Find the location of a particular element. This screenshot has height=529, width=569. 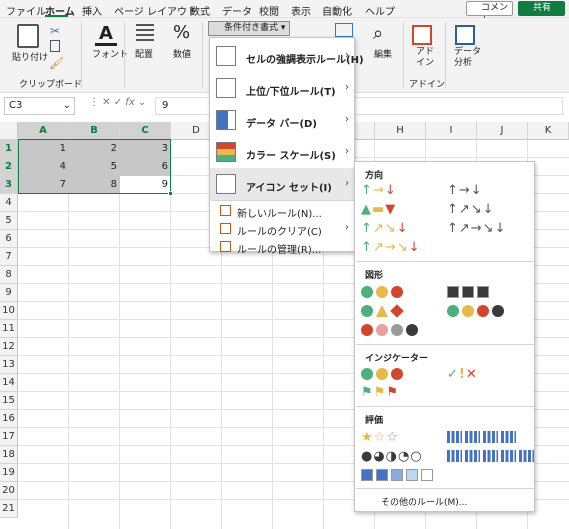

arrows-3-gray-icon: ↑→↓ is located at coordinates (465, 191).